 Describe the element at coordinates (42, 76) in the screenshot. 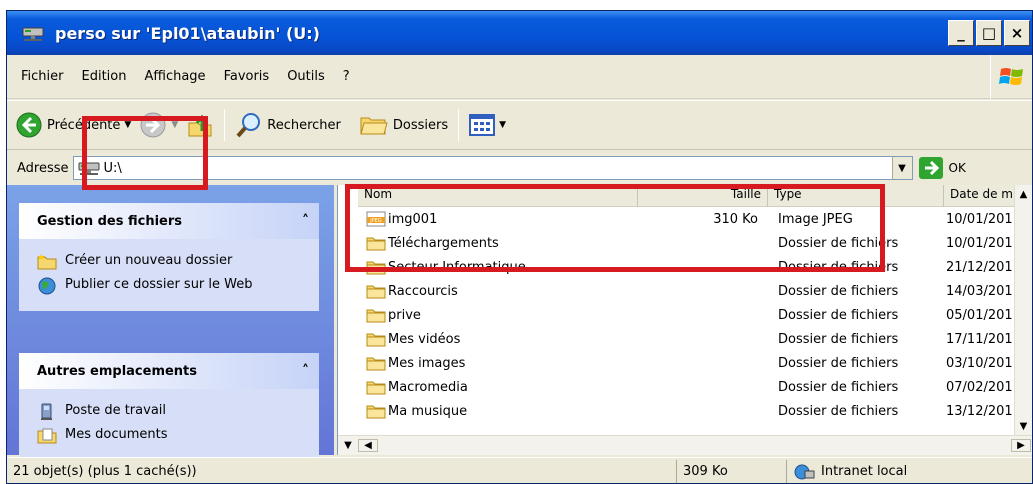

I see `menu-fichier: Fichier` at that location.